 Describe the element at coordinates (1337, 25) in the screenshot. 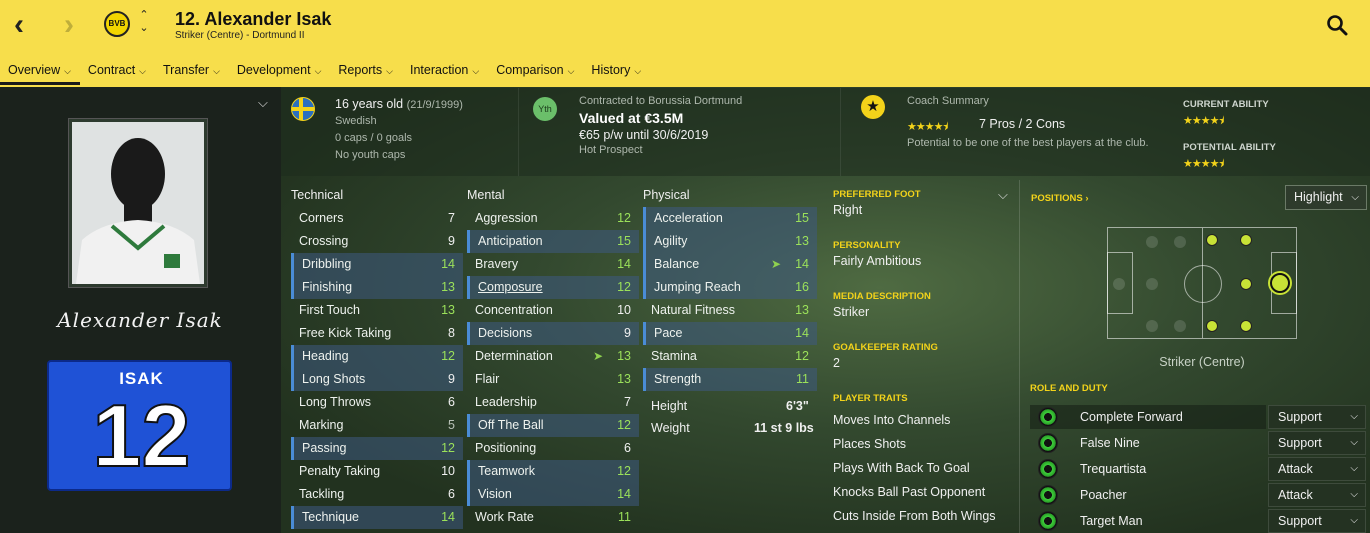

I see `search-icon` at that location.